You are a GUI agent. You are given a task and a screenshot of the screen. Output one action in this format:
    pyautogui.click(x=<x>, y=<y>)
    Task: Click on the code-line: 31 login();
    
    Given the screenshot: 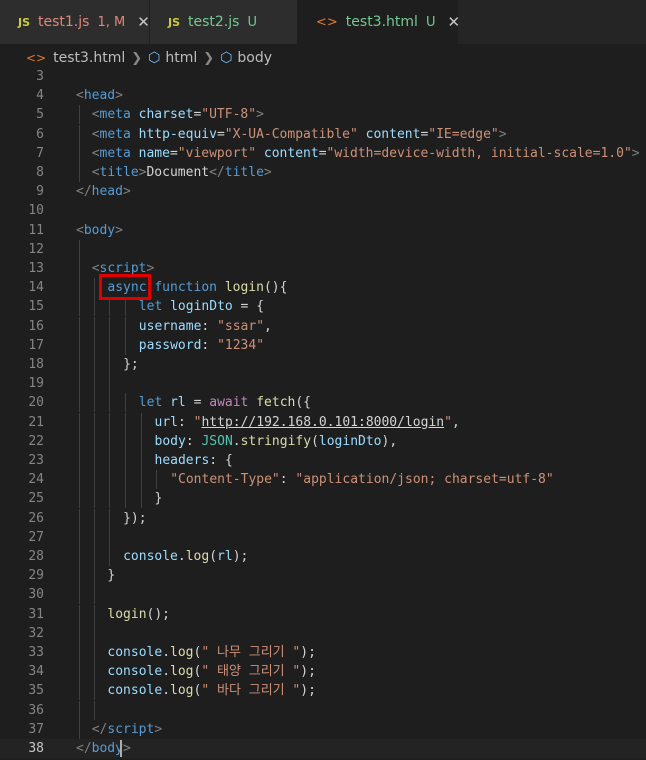 What is the action you would take?
    pyautogui.click(x=323, y=614)
    